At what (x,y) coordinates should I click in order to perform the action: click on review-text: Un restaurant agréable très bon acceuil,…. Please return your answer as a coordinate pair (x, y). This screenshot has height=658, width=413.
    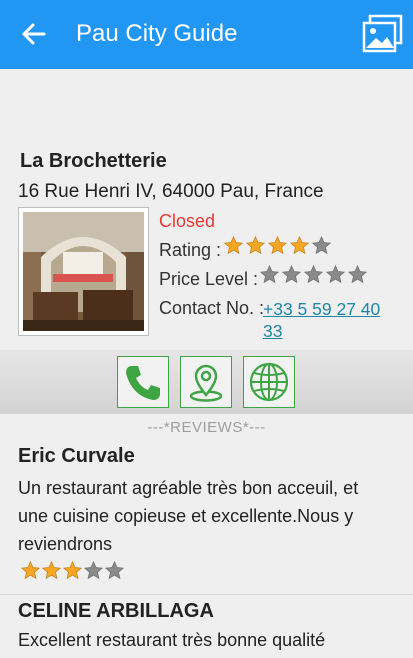
    Looking at the image, I should click on (188, 516).